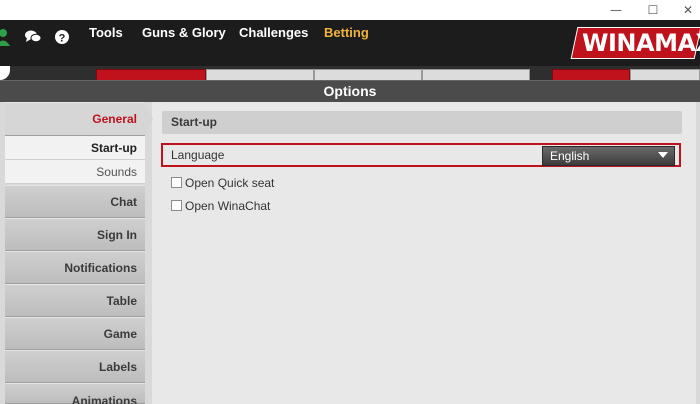 The height and width of the screenshot is (404, 700). I want to click on nav-tools: Tools, so click(106, 33).